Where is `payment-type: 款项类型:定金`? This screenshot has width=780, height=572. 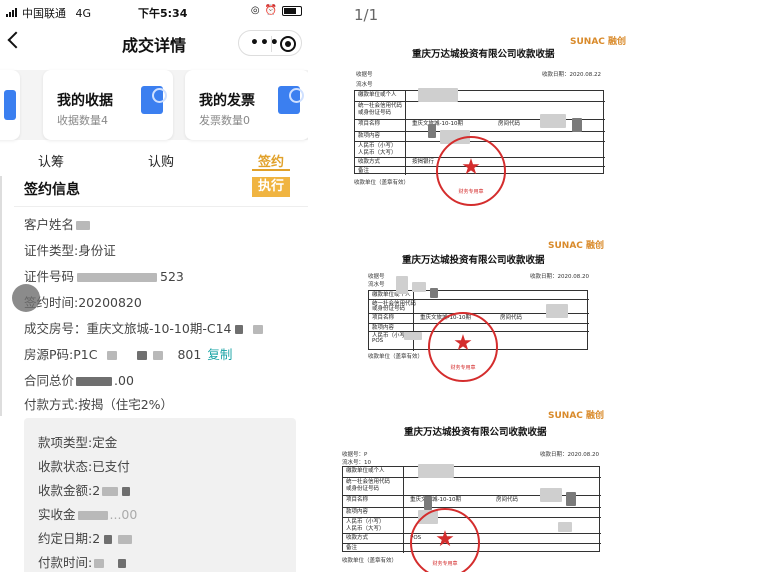
payment-type: 款项类型:定金 is located at coordinates (78, 442).